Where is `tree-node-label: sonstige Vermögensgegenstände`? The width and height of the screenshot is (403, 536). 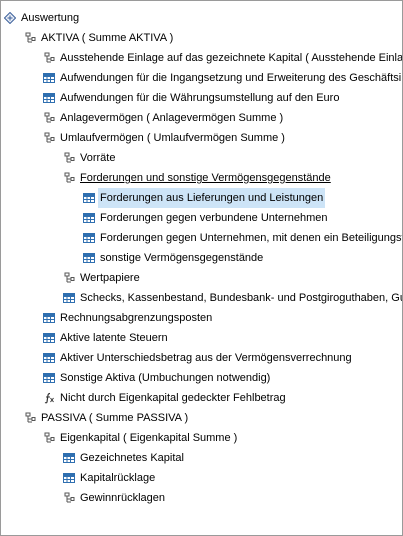
tree-node-label: sonstige Vermögensgegenstände is located at coordinates (182, 258).